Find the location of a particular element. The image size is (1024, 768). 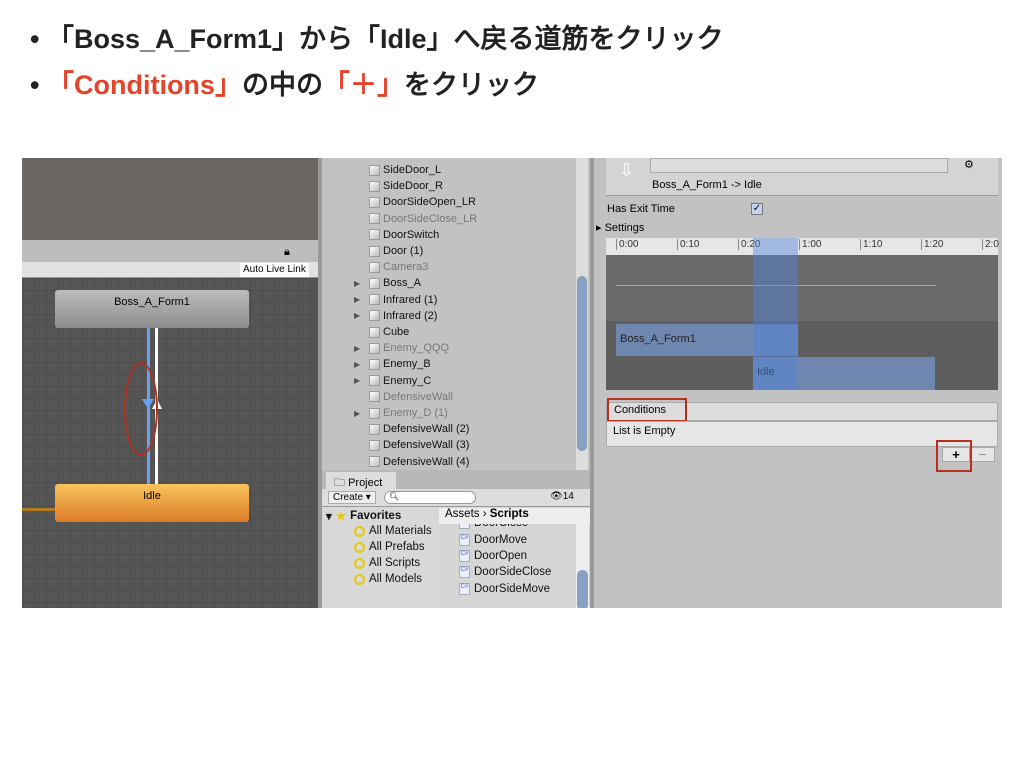

script-file: C# DoorOpen is located at coordinates (493, 555).